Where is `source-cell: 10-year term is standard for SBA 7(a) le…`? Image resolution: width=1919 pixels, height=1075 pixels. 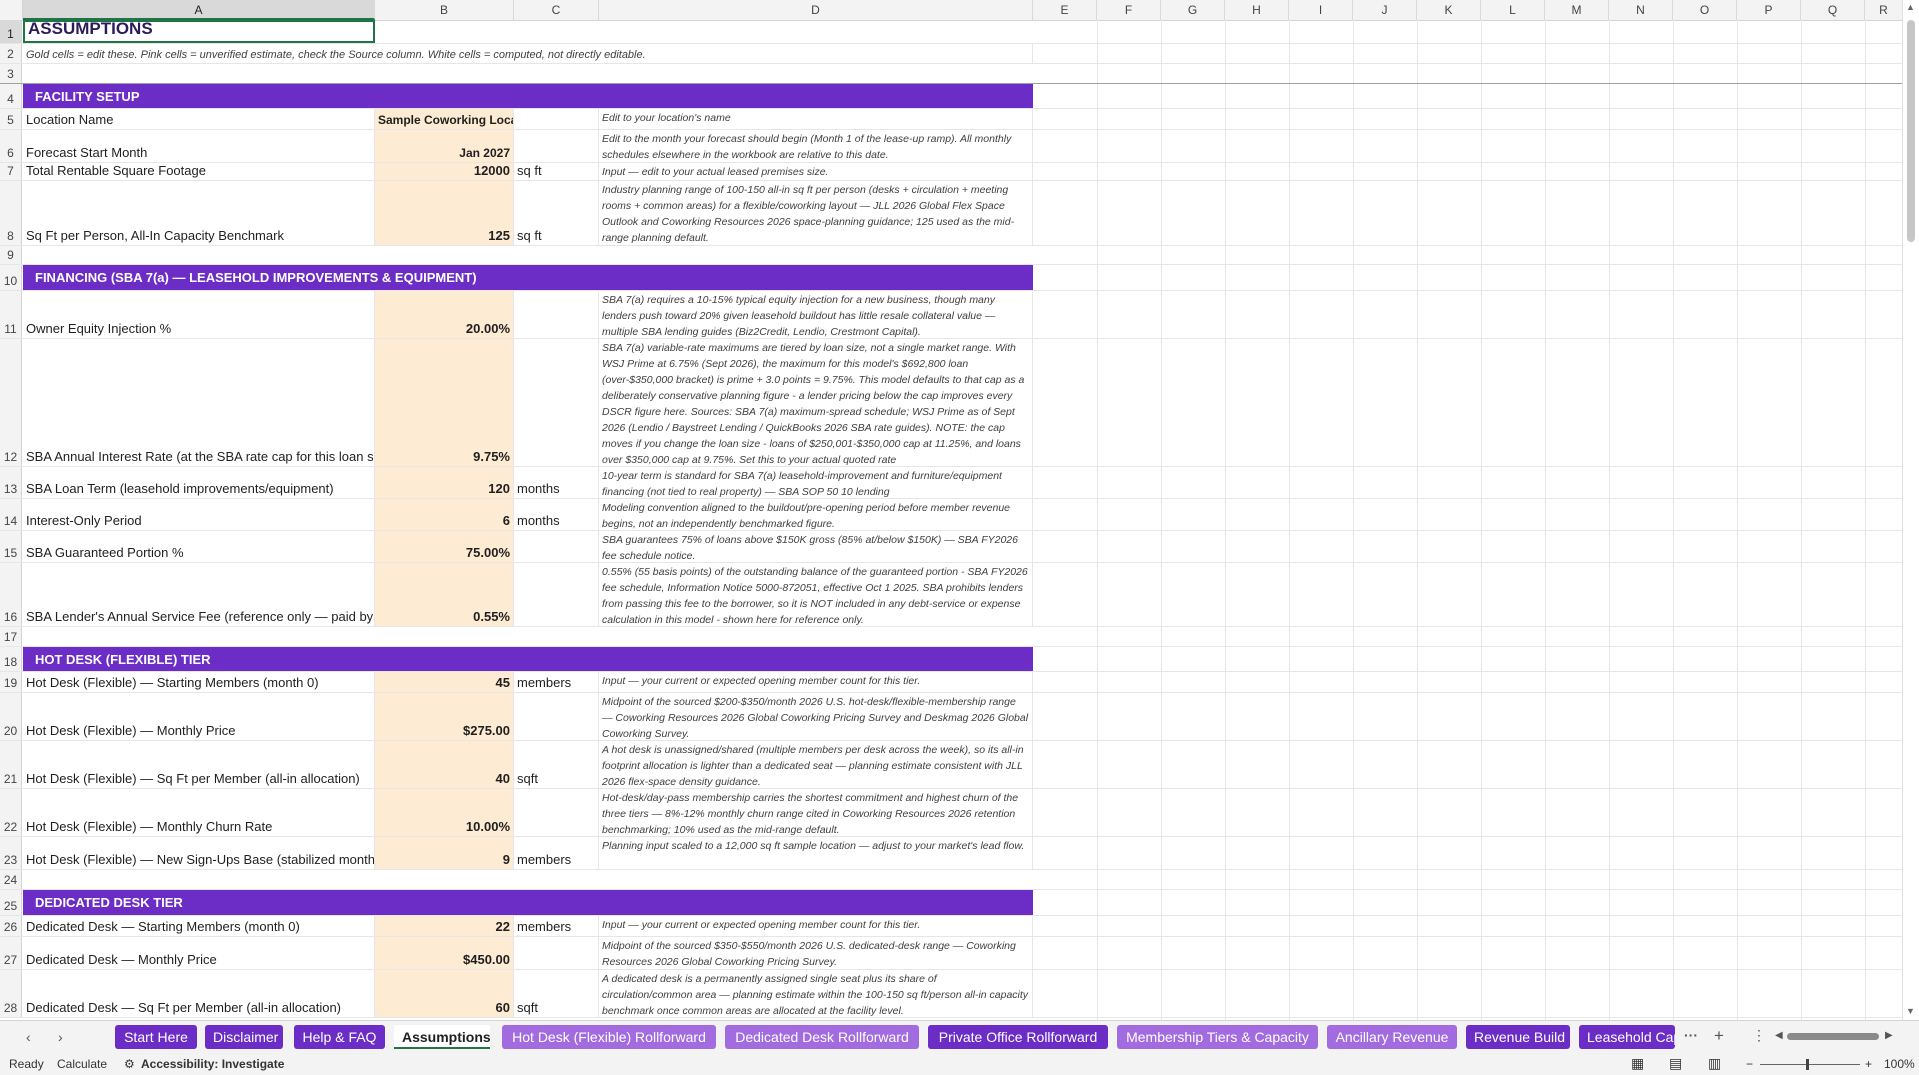 source-cell: 10-year term is standard for SBA 7(a) le… is located at coordinates (816, 482).